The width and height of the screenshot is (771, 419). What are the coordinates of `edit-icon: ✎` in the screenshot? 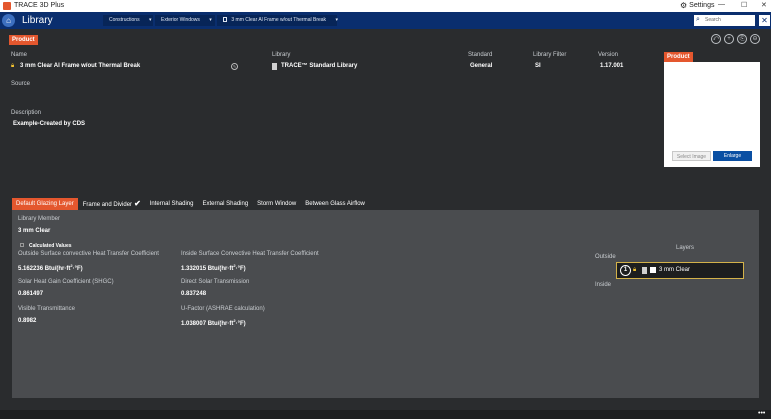 It's located at (234, 66).